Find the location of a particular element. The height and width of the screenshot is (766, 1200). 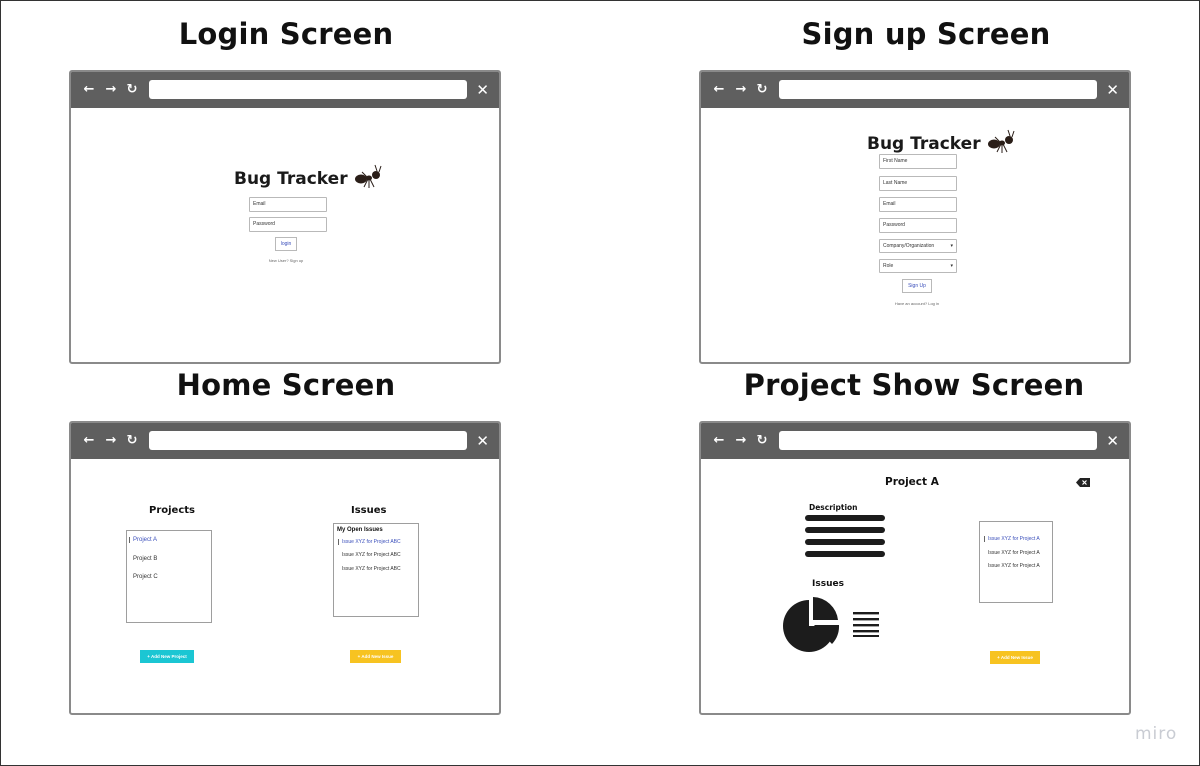

delete-icon is located at coordinates (1083, 482).